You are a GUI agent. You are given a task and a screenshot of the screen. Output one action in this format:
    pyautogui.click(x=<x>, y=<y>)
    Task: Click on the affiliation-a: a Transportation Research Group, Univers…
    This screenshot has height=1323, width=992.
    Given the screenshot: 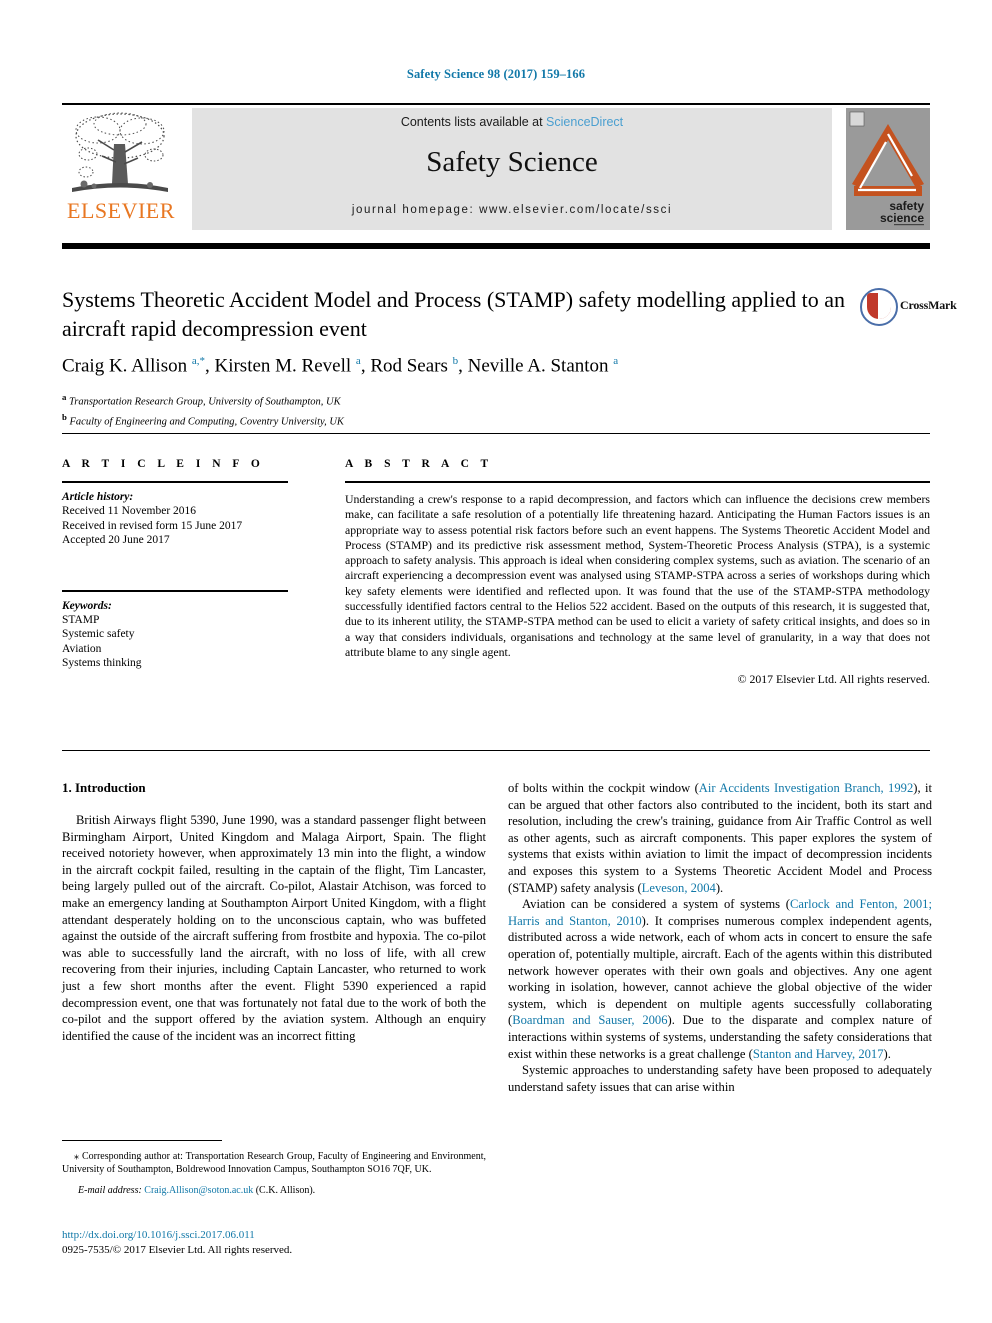 What is the action you would take?
    pyautogui.click(x=201, y=400)
    